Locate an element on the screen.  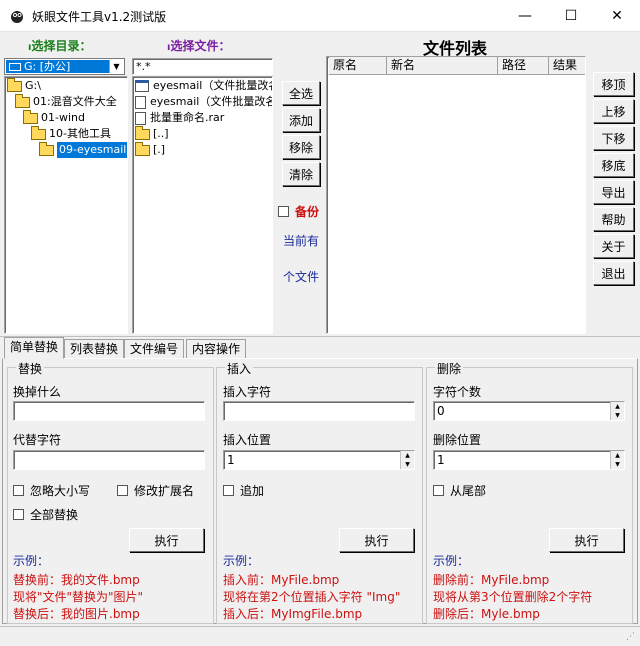
find-label: 换掉什么 is located at coordinates (37, 392).